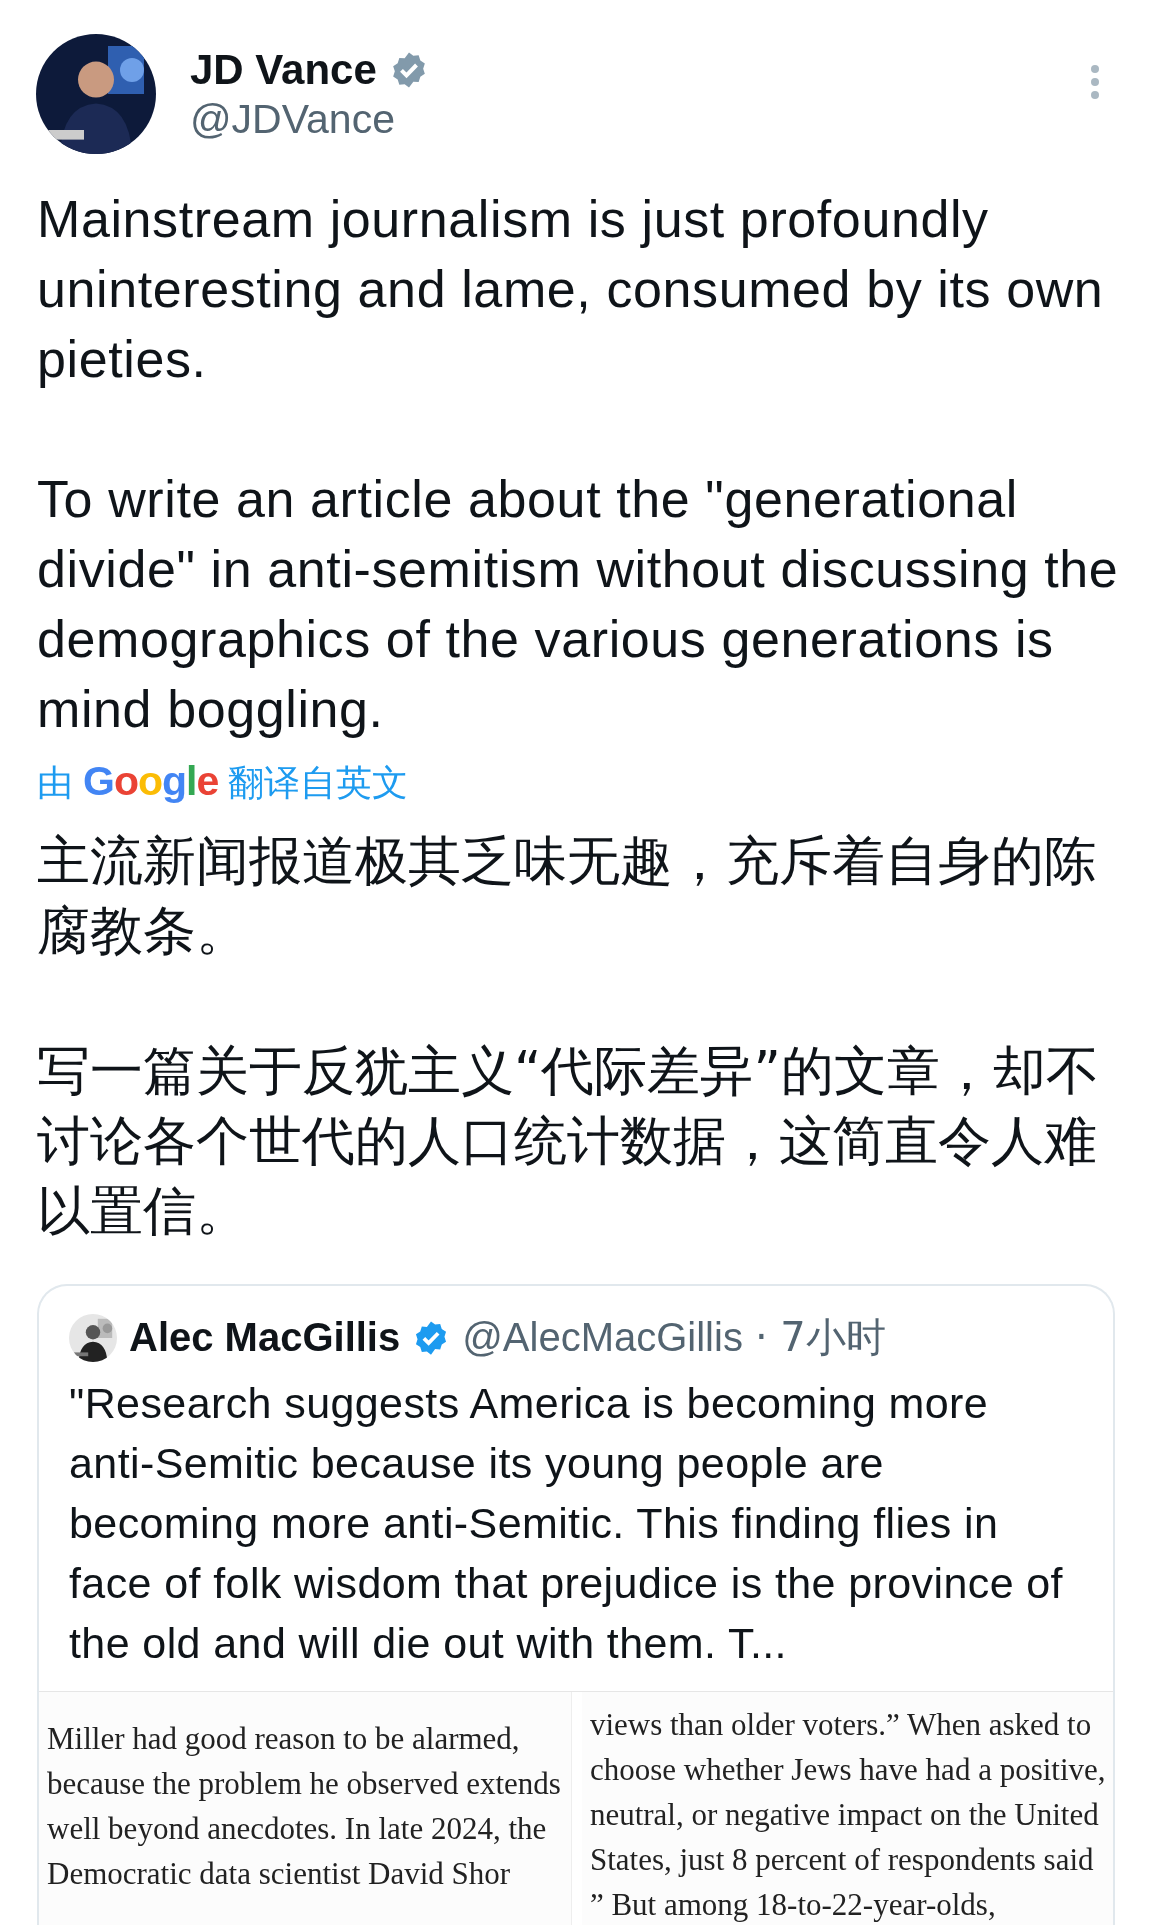  What do you see at coordinates (793, 1905) in the screenshot?
I see `article-line: ” But among 18-to-22-year-olds,` at bounding box center [793, 1905].